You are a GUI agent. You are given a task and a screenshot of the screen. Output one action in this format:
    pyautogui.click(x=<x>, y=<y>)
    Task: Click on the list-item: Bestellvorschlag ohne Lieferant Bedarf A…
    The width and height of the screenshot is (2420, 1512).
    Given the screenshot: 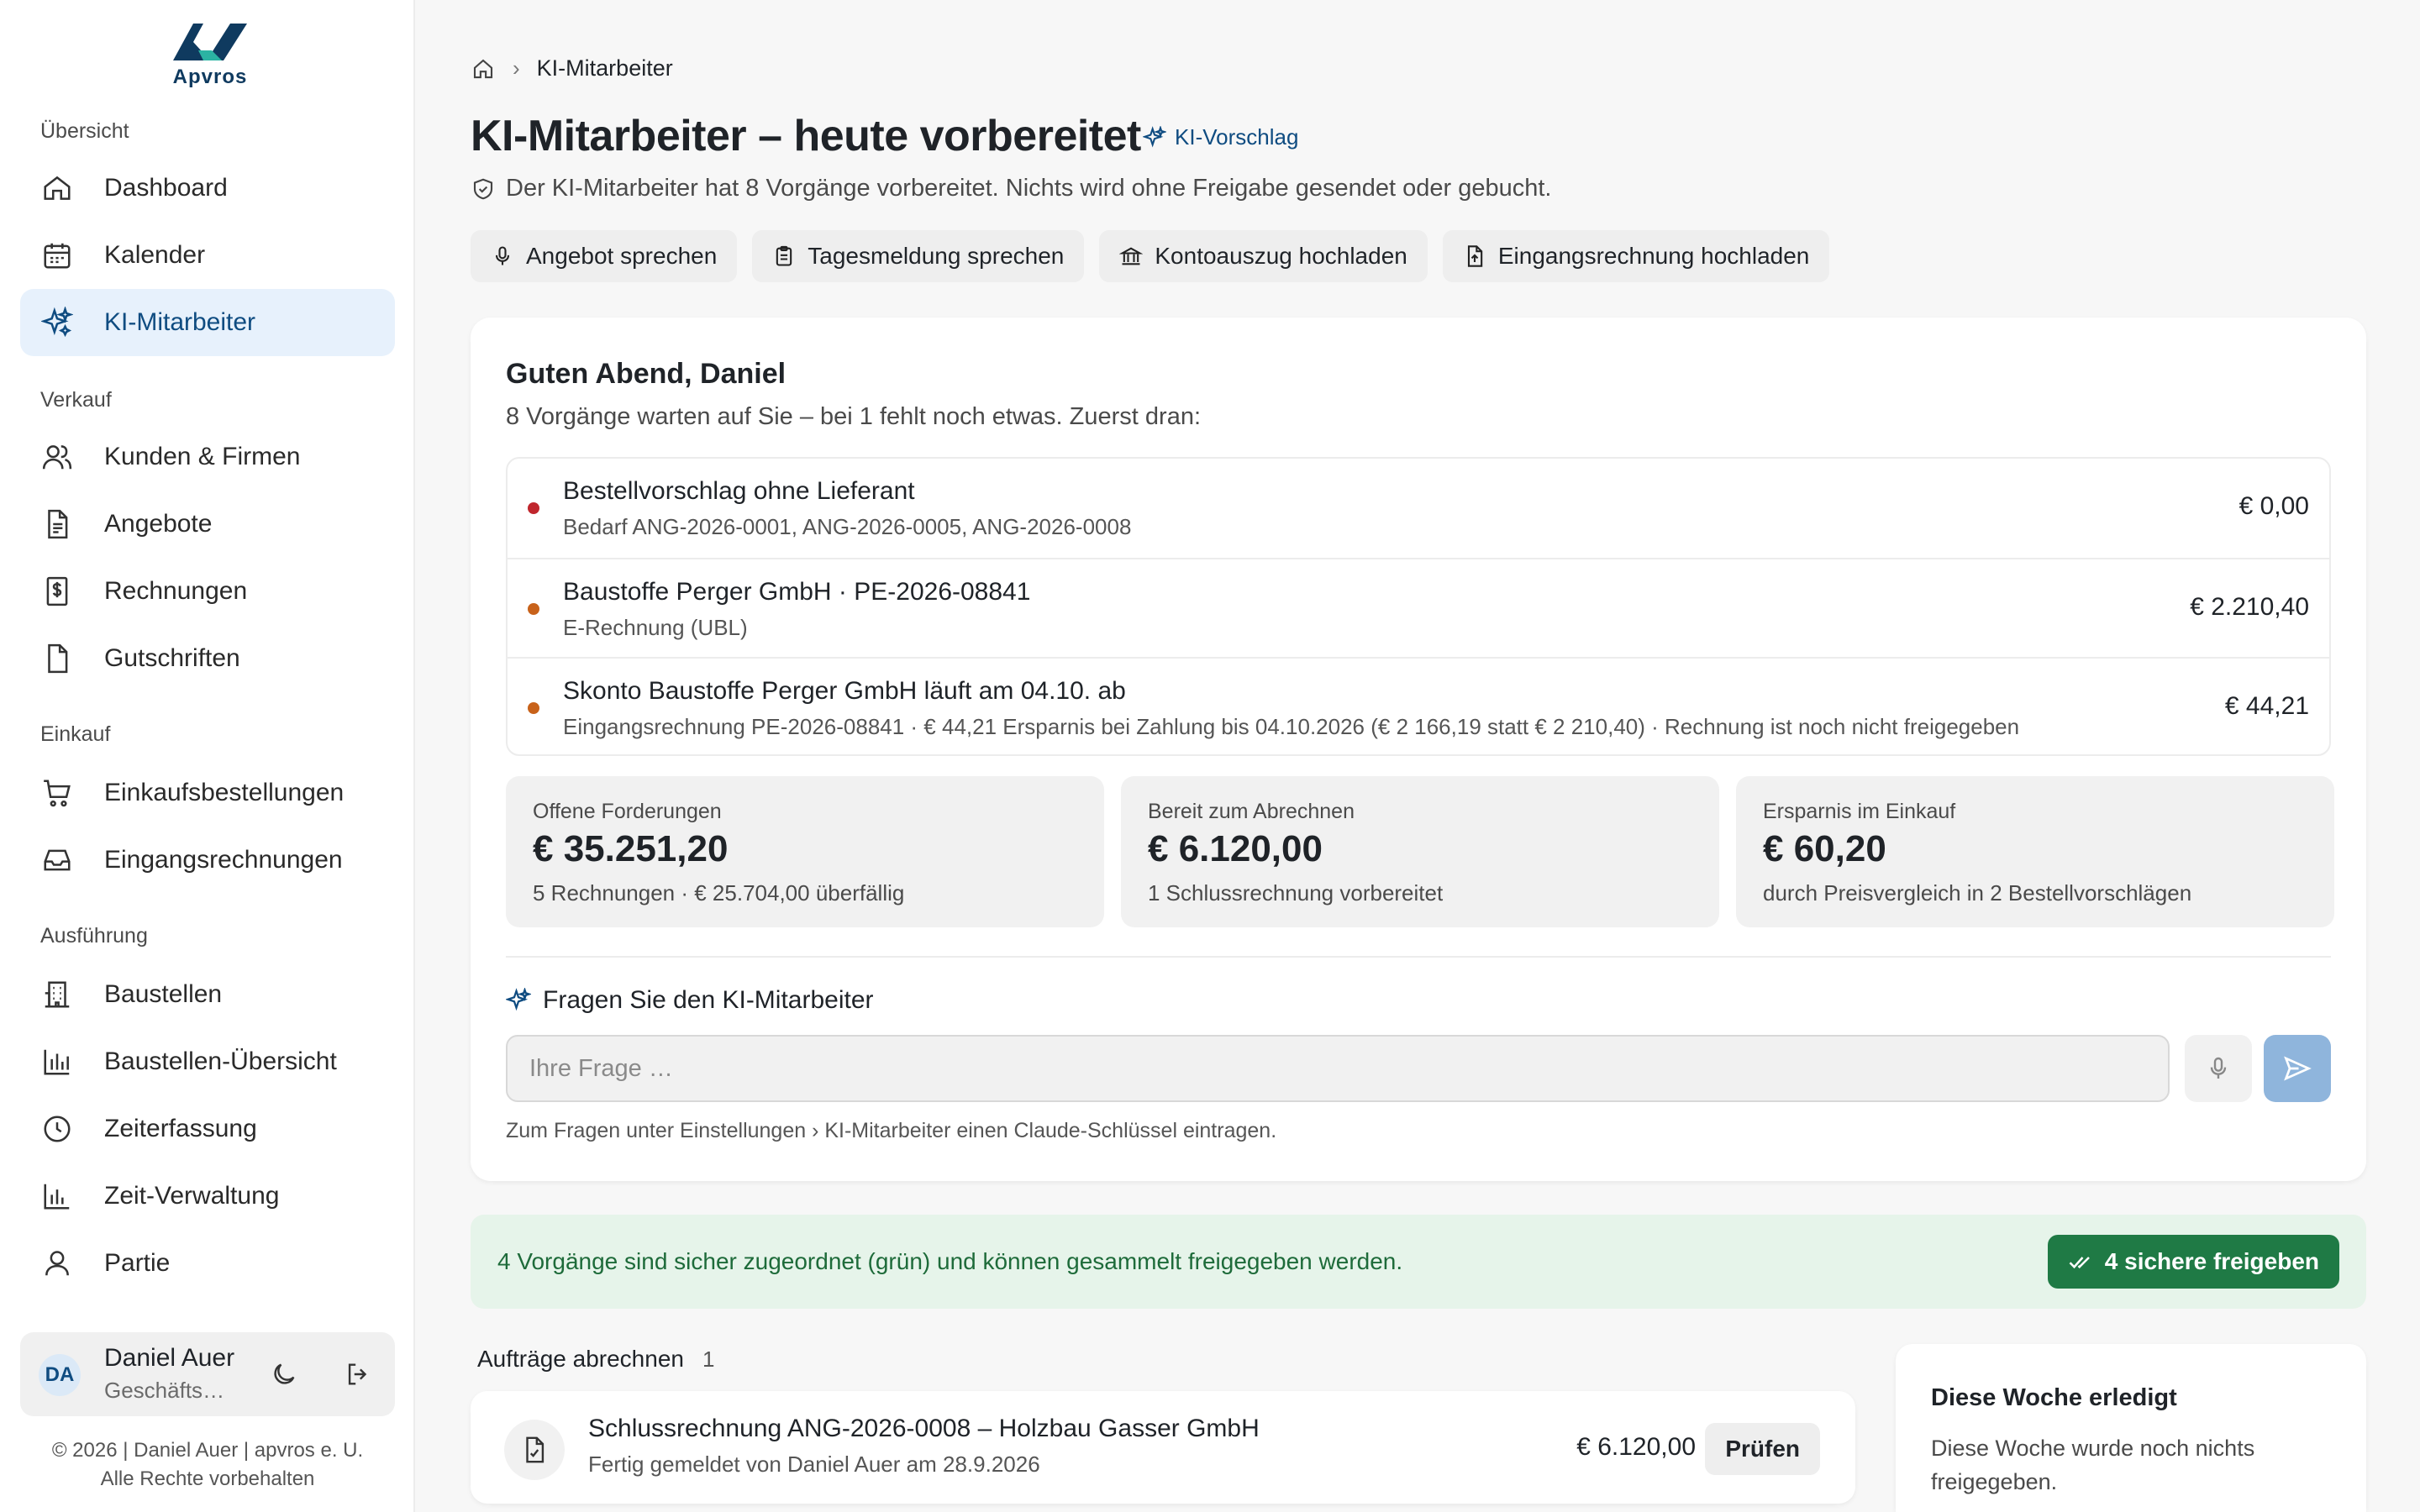 What is the action you would take?
    pyautogui.click(x=1418, y=508)
    